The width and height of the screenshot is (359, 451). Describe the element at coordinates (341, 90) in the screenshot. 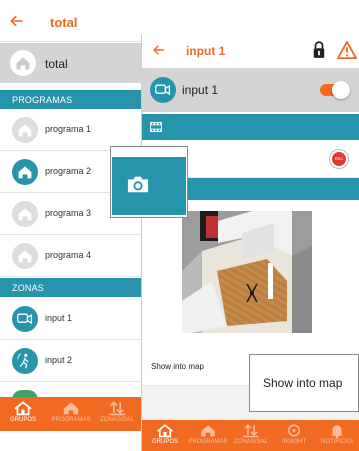

I see `toggle-knob` at that location.